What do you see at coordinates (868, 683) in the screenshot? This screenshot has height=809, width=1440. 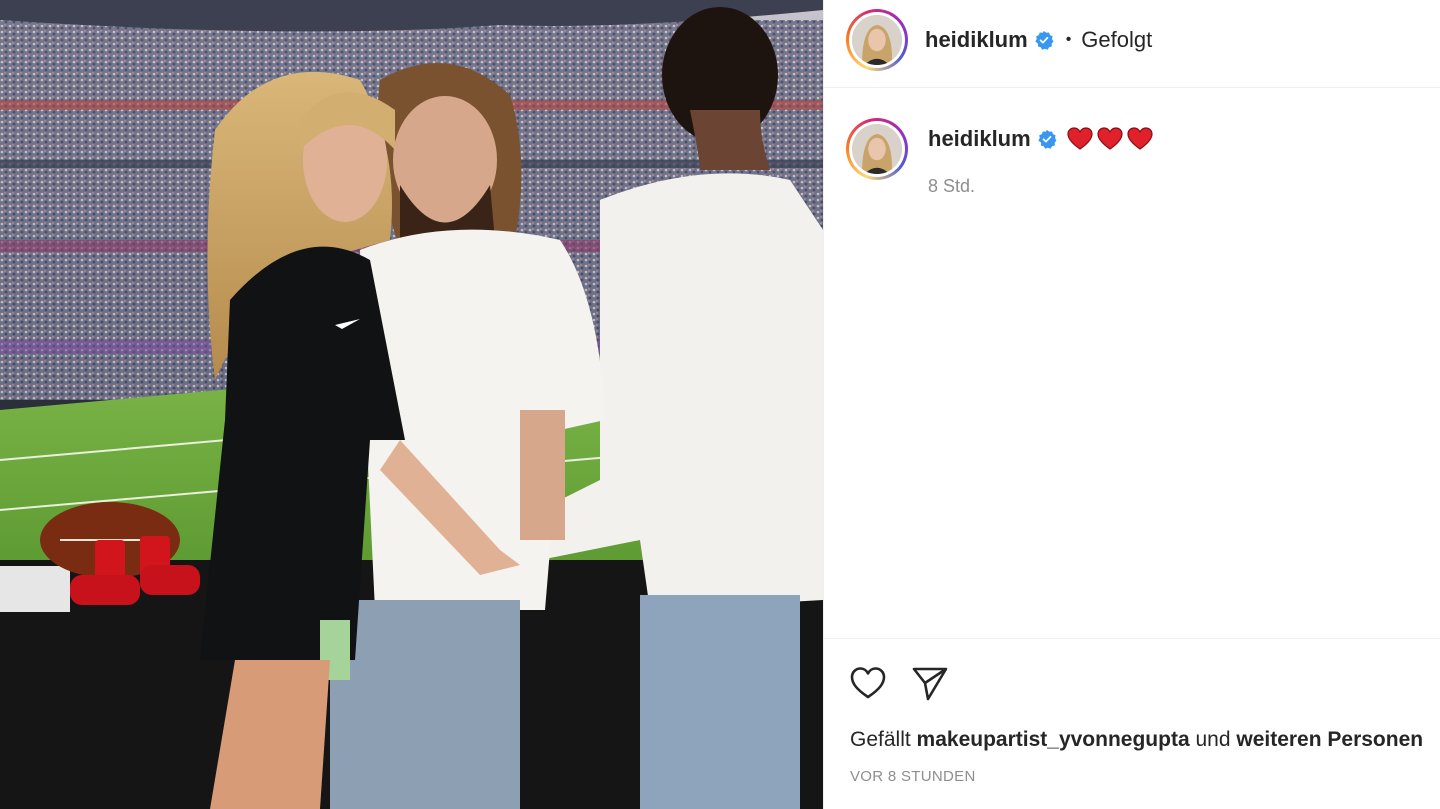 I see `like-heart-icon` at bounding box center [868, 683].